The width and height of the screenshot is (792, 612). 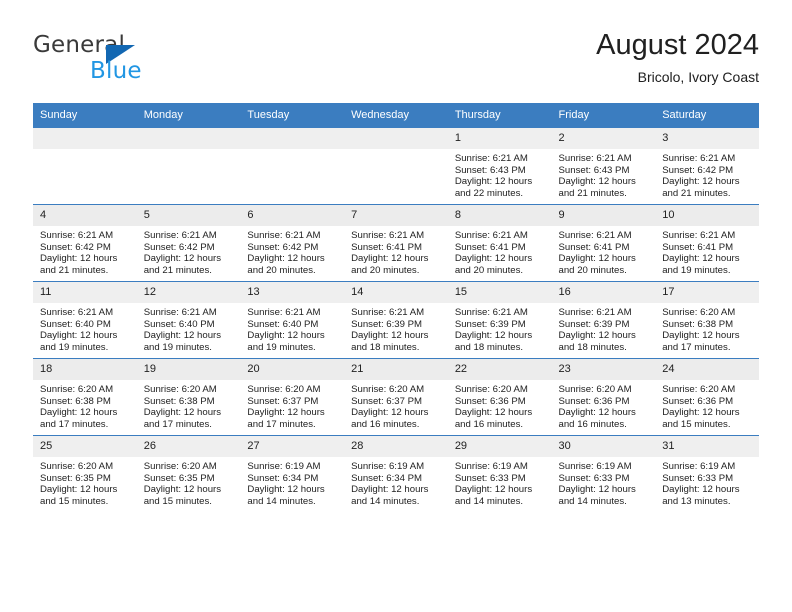 I want to click on daylight-text: and 20 minutes., so click(x=592, y=270).